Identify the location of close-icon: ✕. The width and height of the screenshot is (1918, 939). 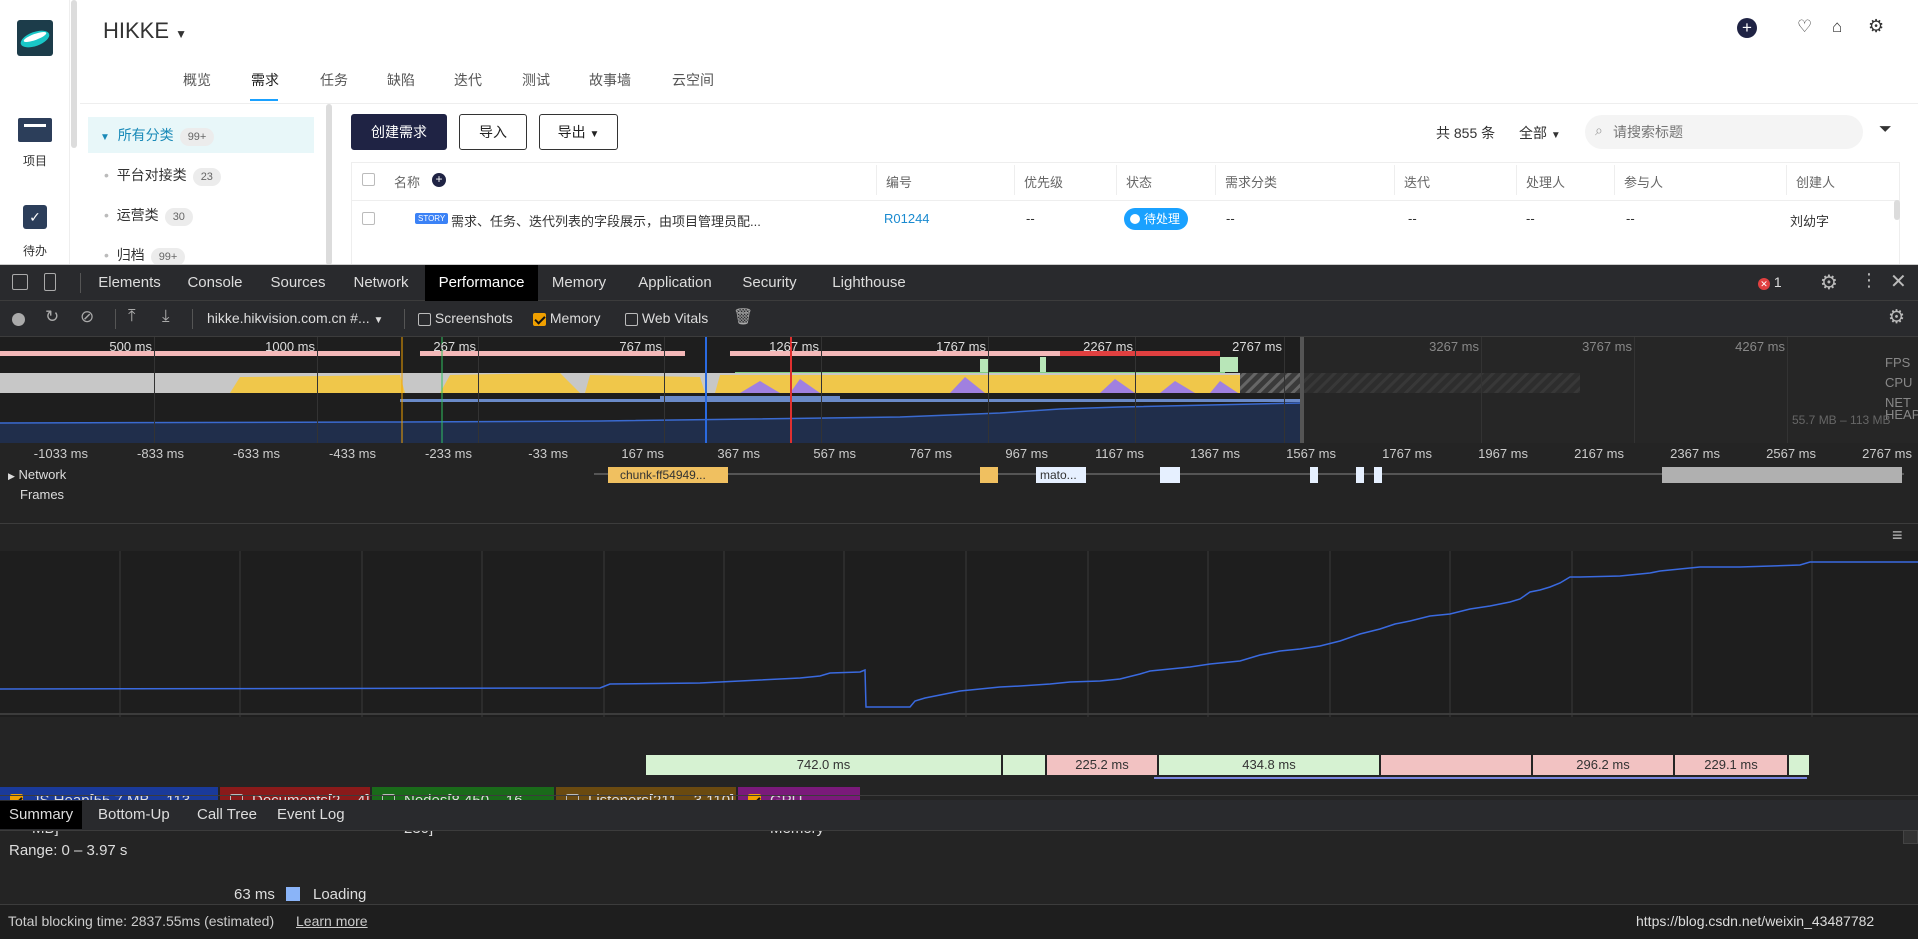
(1898, 281).